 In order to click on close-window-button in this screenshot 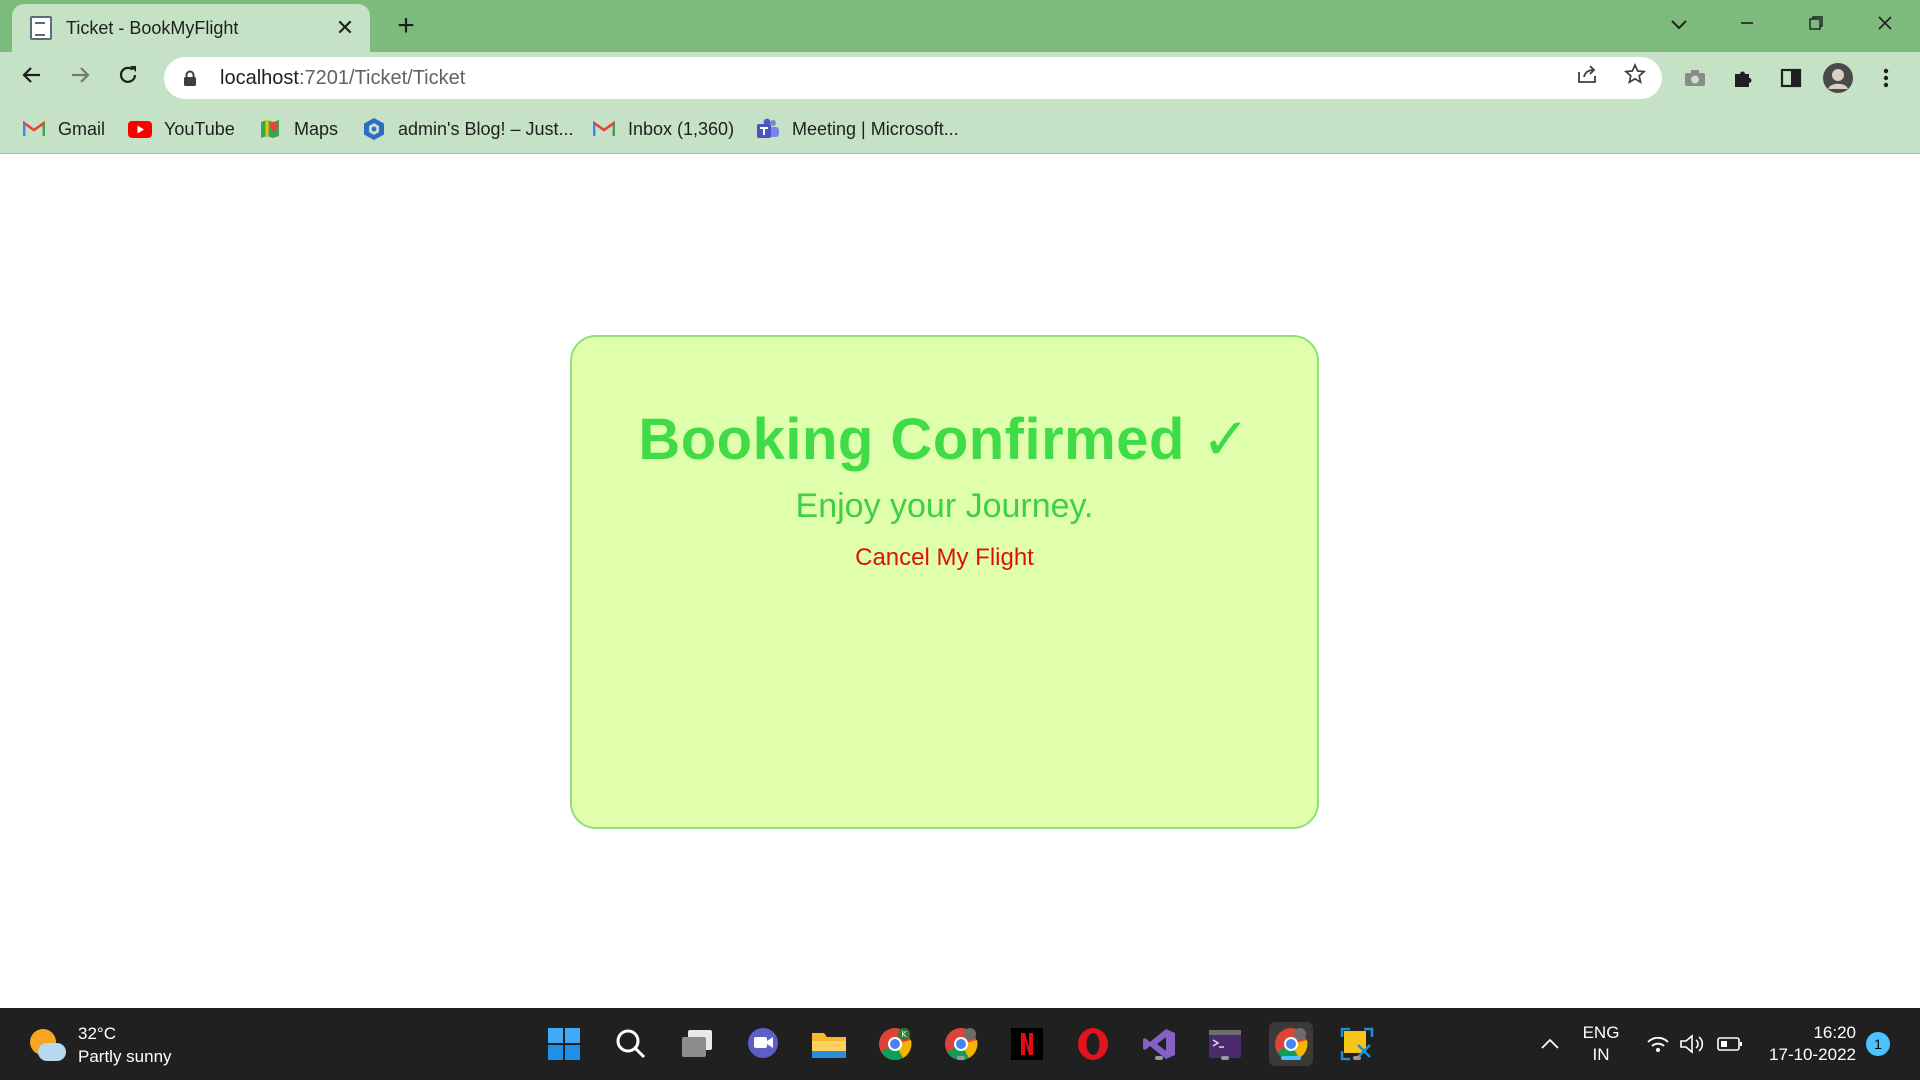, I will do `click(1885, 24)`.